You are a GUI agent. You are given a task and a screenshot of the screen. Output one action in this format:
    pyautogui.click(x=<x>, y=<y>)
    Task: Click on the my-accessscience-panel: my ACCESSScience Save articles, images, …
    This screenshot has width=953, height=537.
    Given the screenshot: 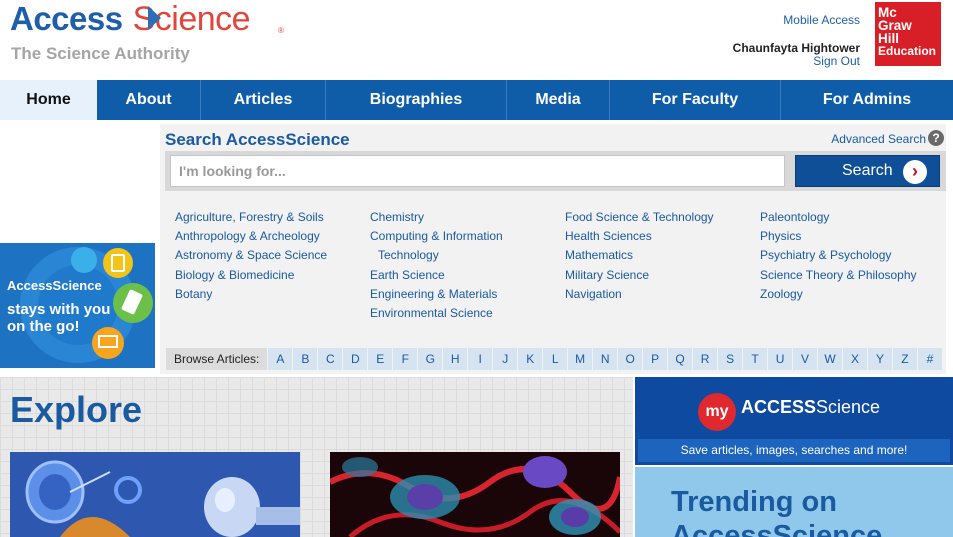 What is the action you would take?
    pyautogui.click(x=794, y=421)
    